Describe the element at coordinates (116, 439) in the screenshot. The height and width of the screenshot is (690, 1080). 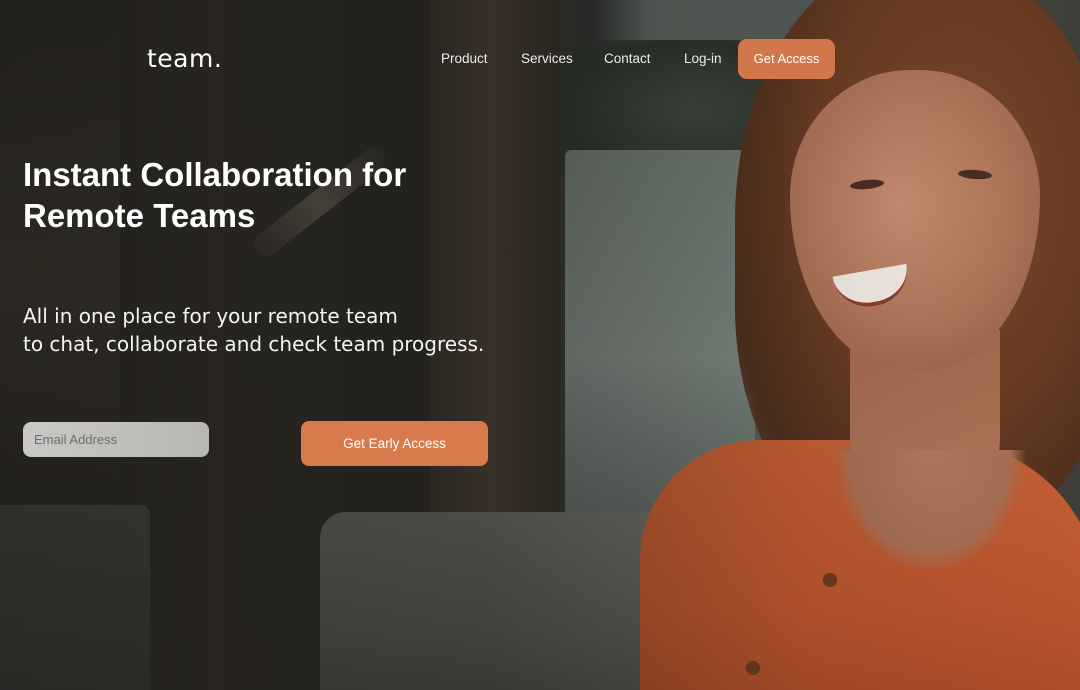
I see `email-field` at that location.